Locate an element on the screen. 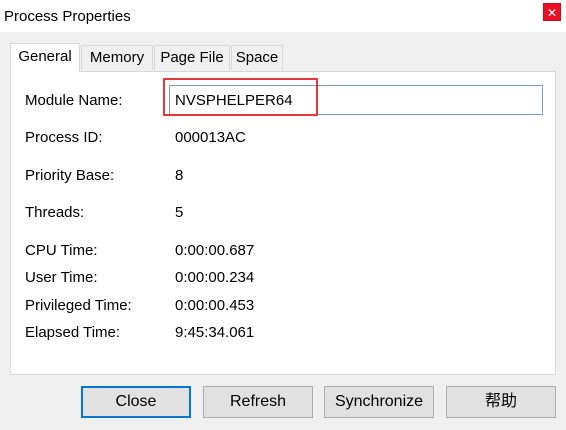 The width and height of the screenshot is (566, 430). process-id-label: Process ID: is located at coordinates (64, 137).